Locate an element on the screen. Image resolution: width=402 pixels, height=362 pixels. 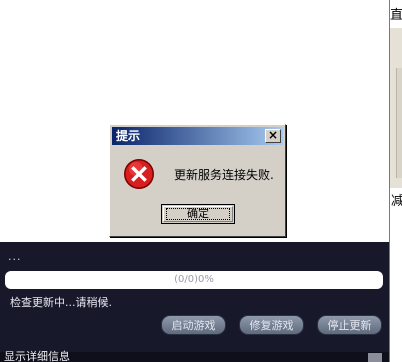
error-dialog: 提示 × 更新服务连接失败. 确定 is located at coordinates (197, 180).